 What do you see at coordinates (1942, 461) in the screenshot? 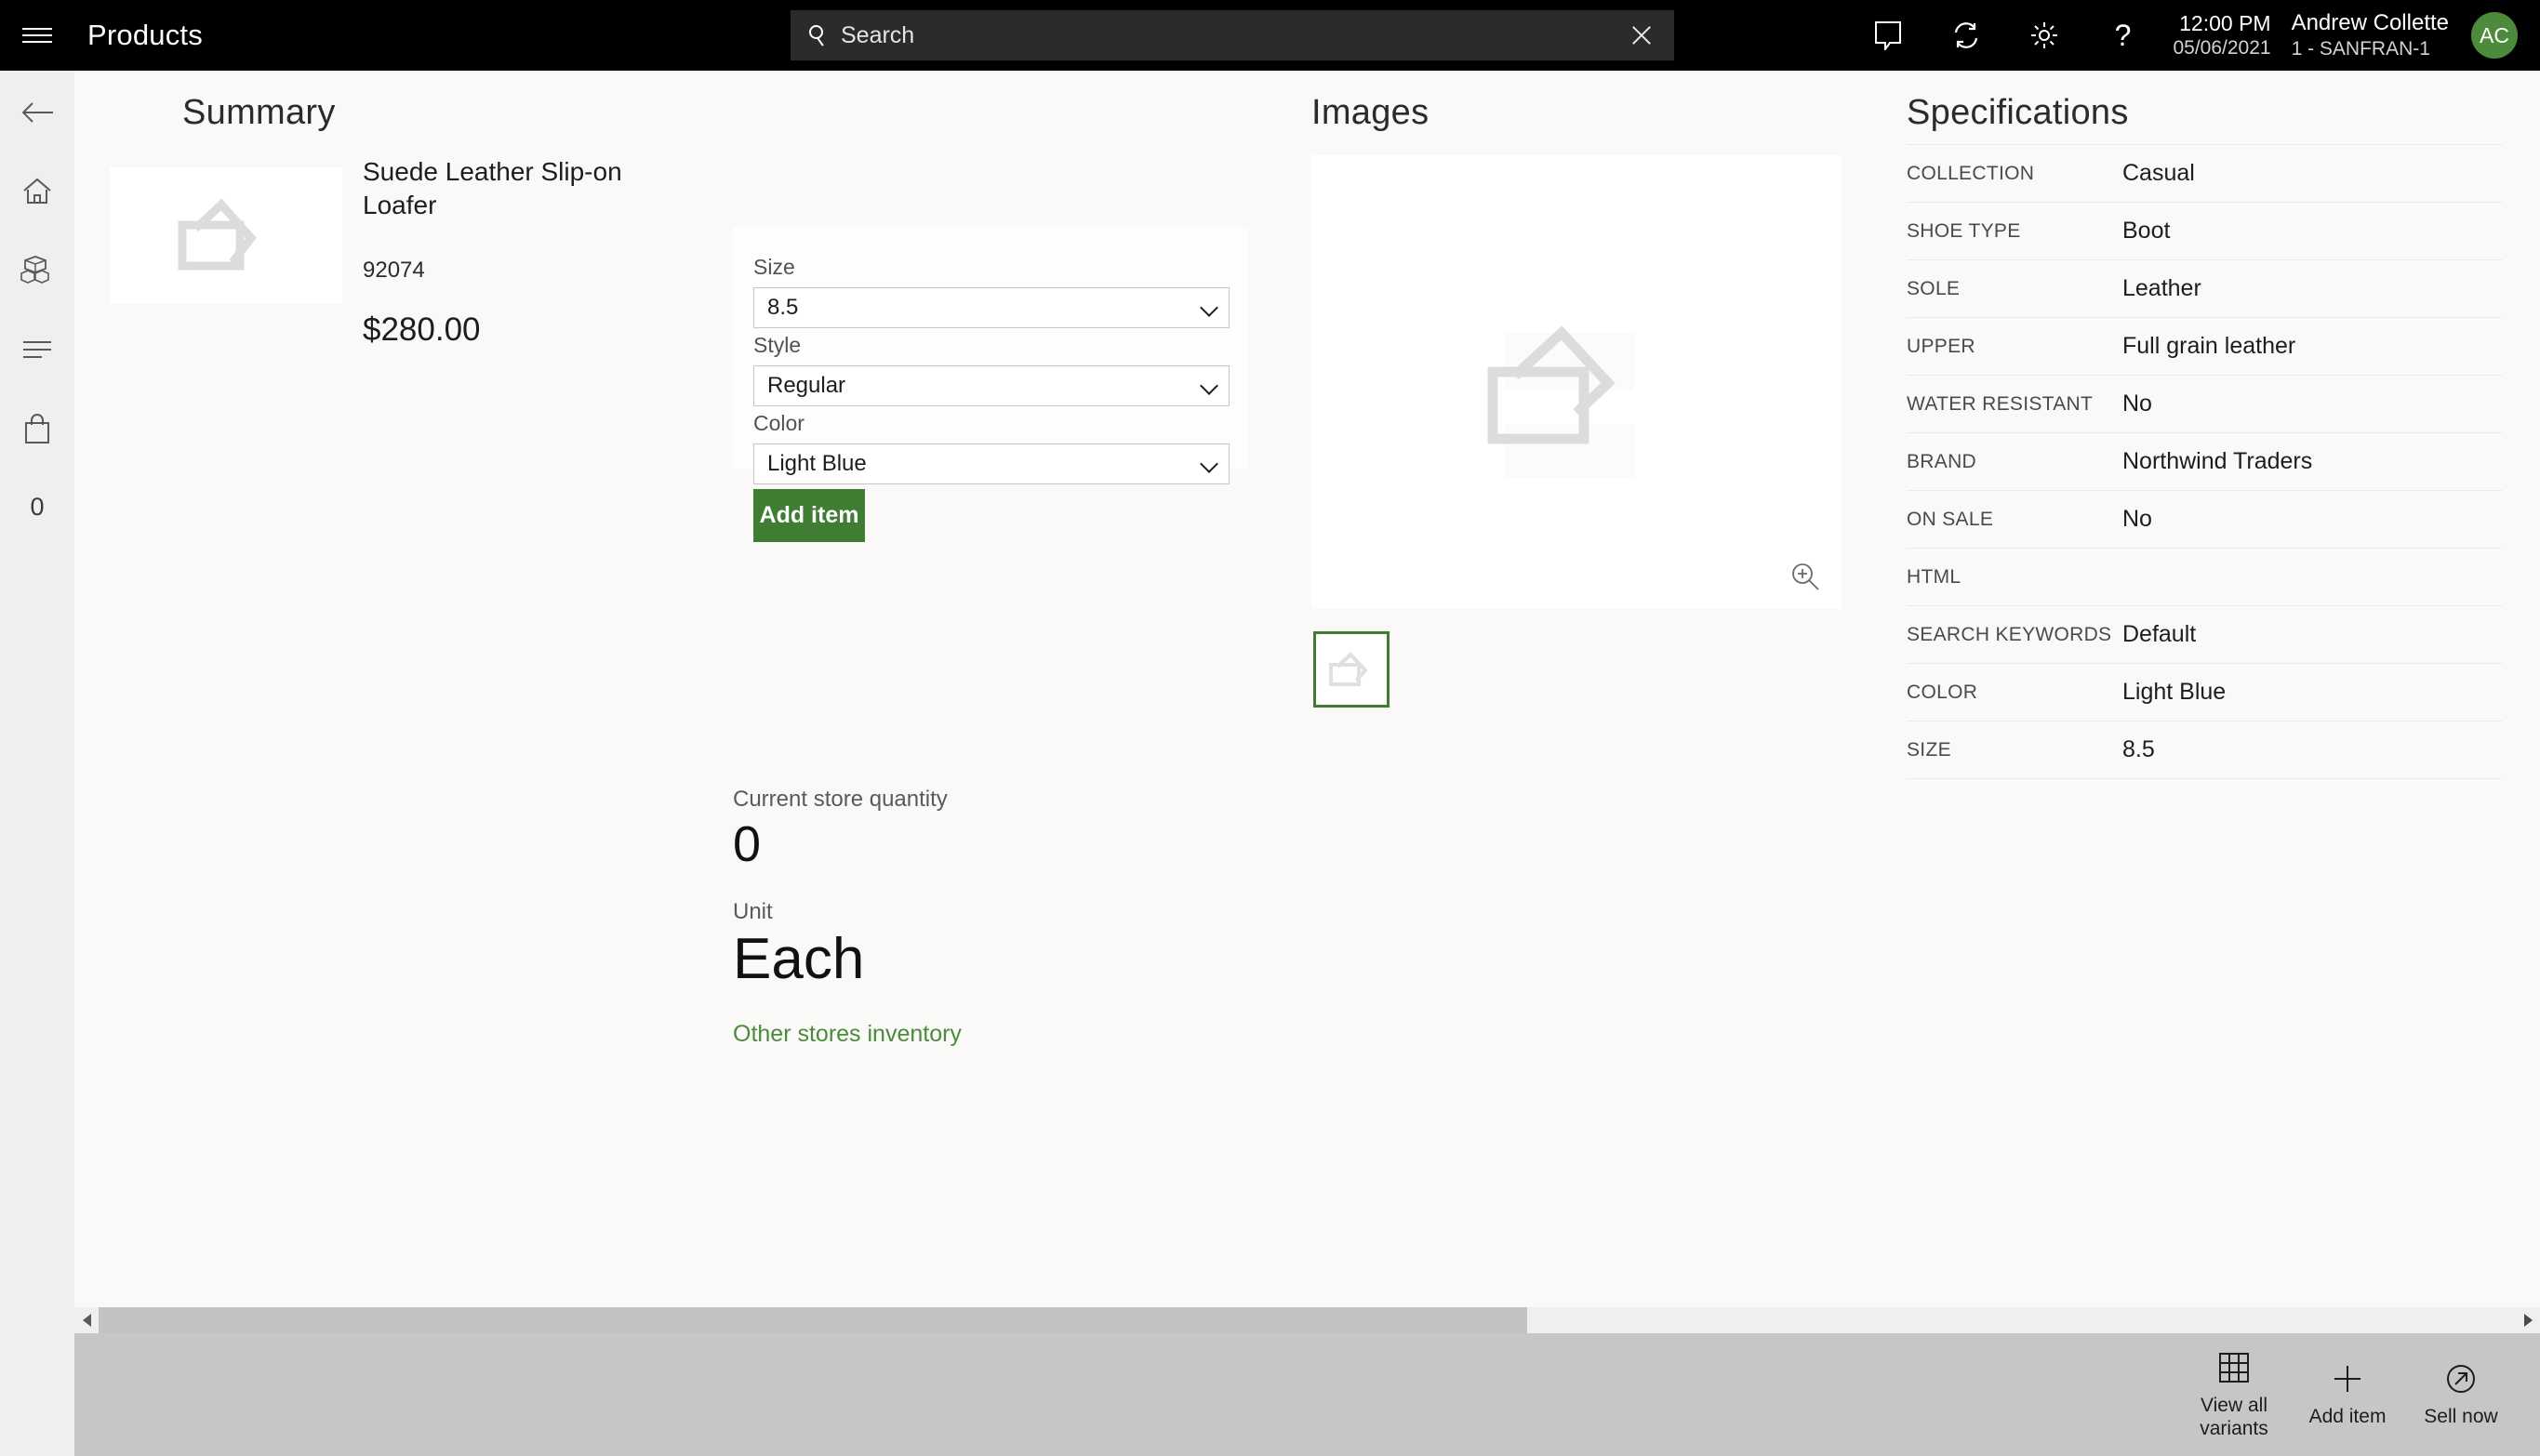
I see `spec-key: BRAND` at bounding box center [1942, 461].